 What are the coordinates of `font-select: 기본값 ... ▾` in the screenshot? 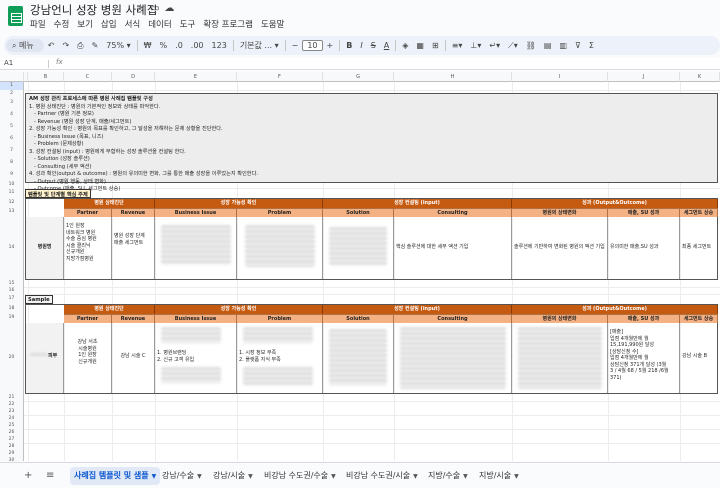 It's located at (259, 45).